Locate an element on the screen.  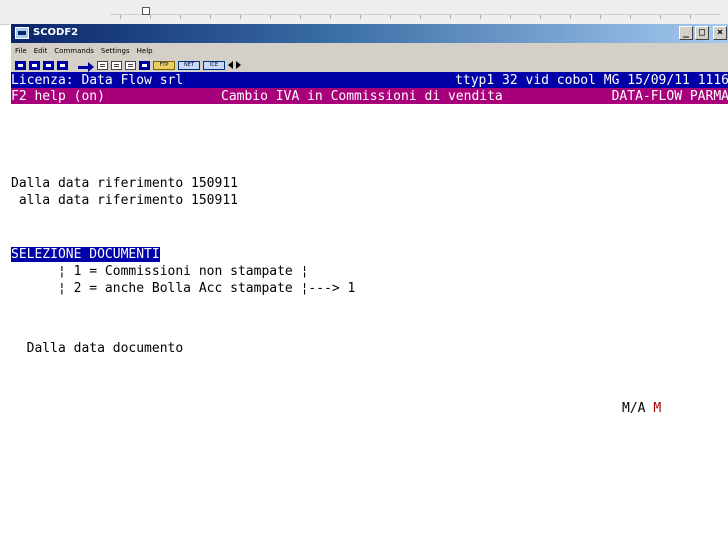
selection-title: SELEZIONE DOCUMENTI is located at coordinates (85, 254).